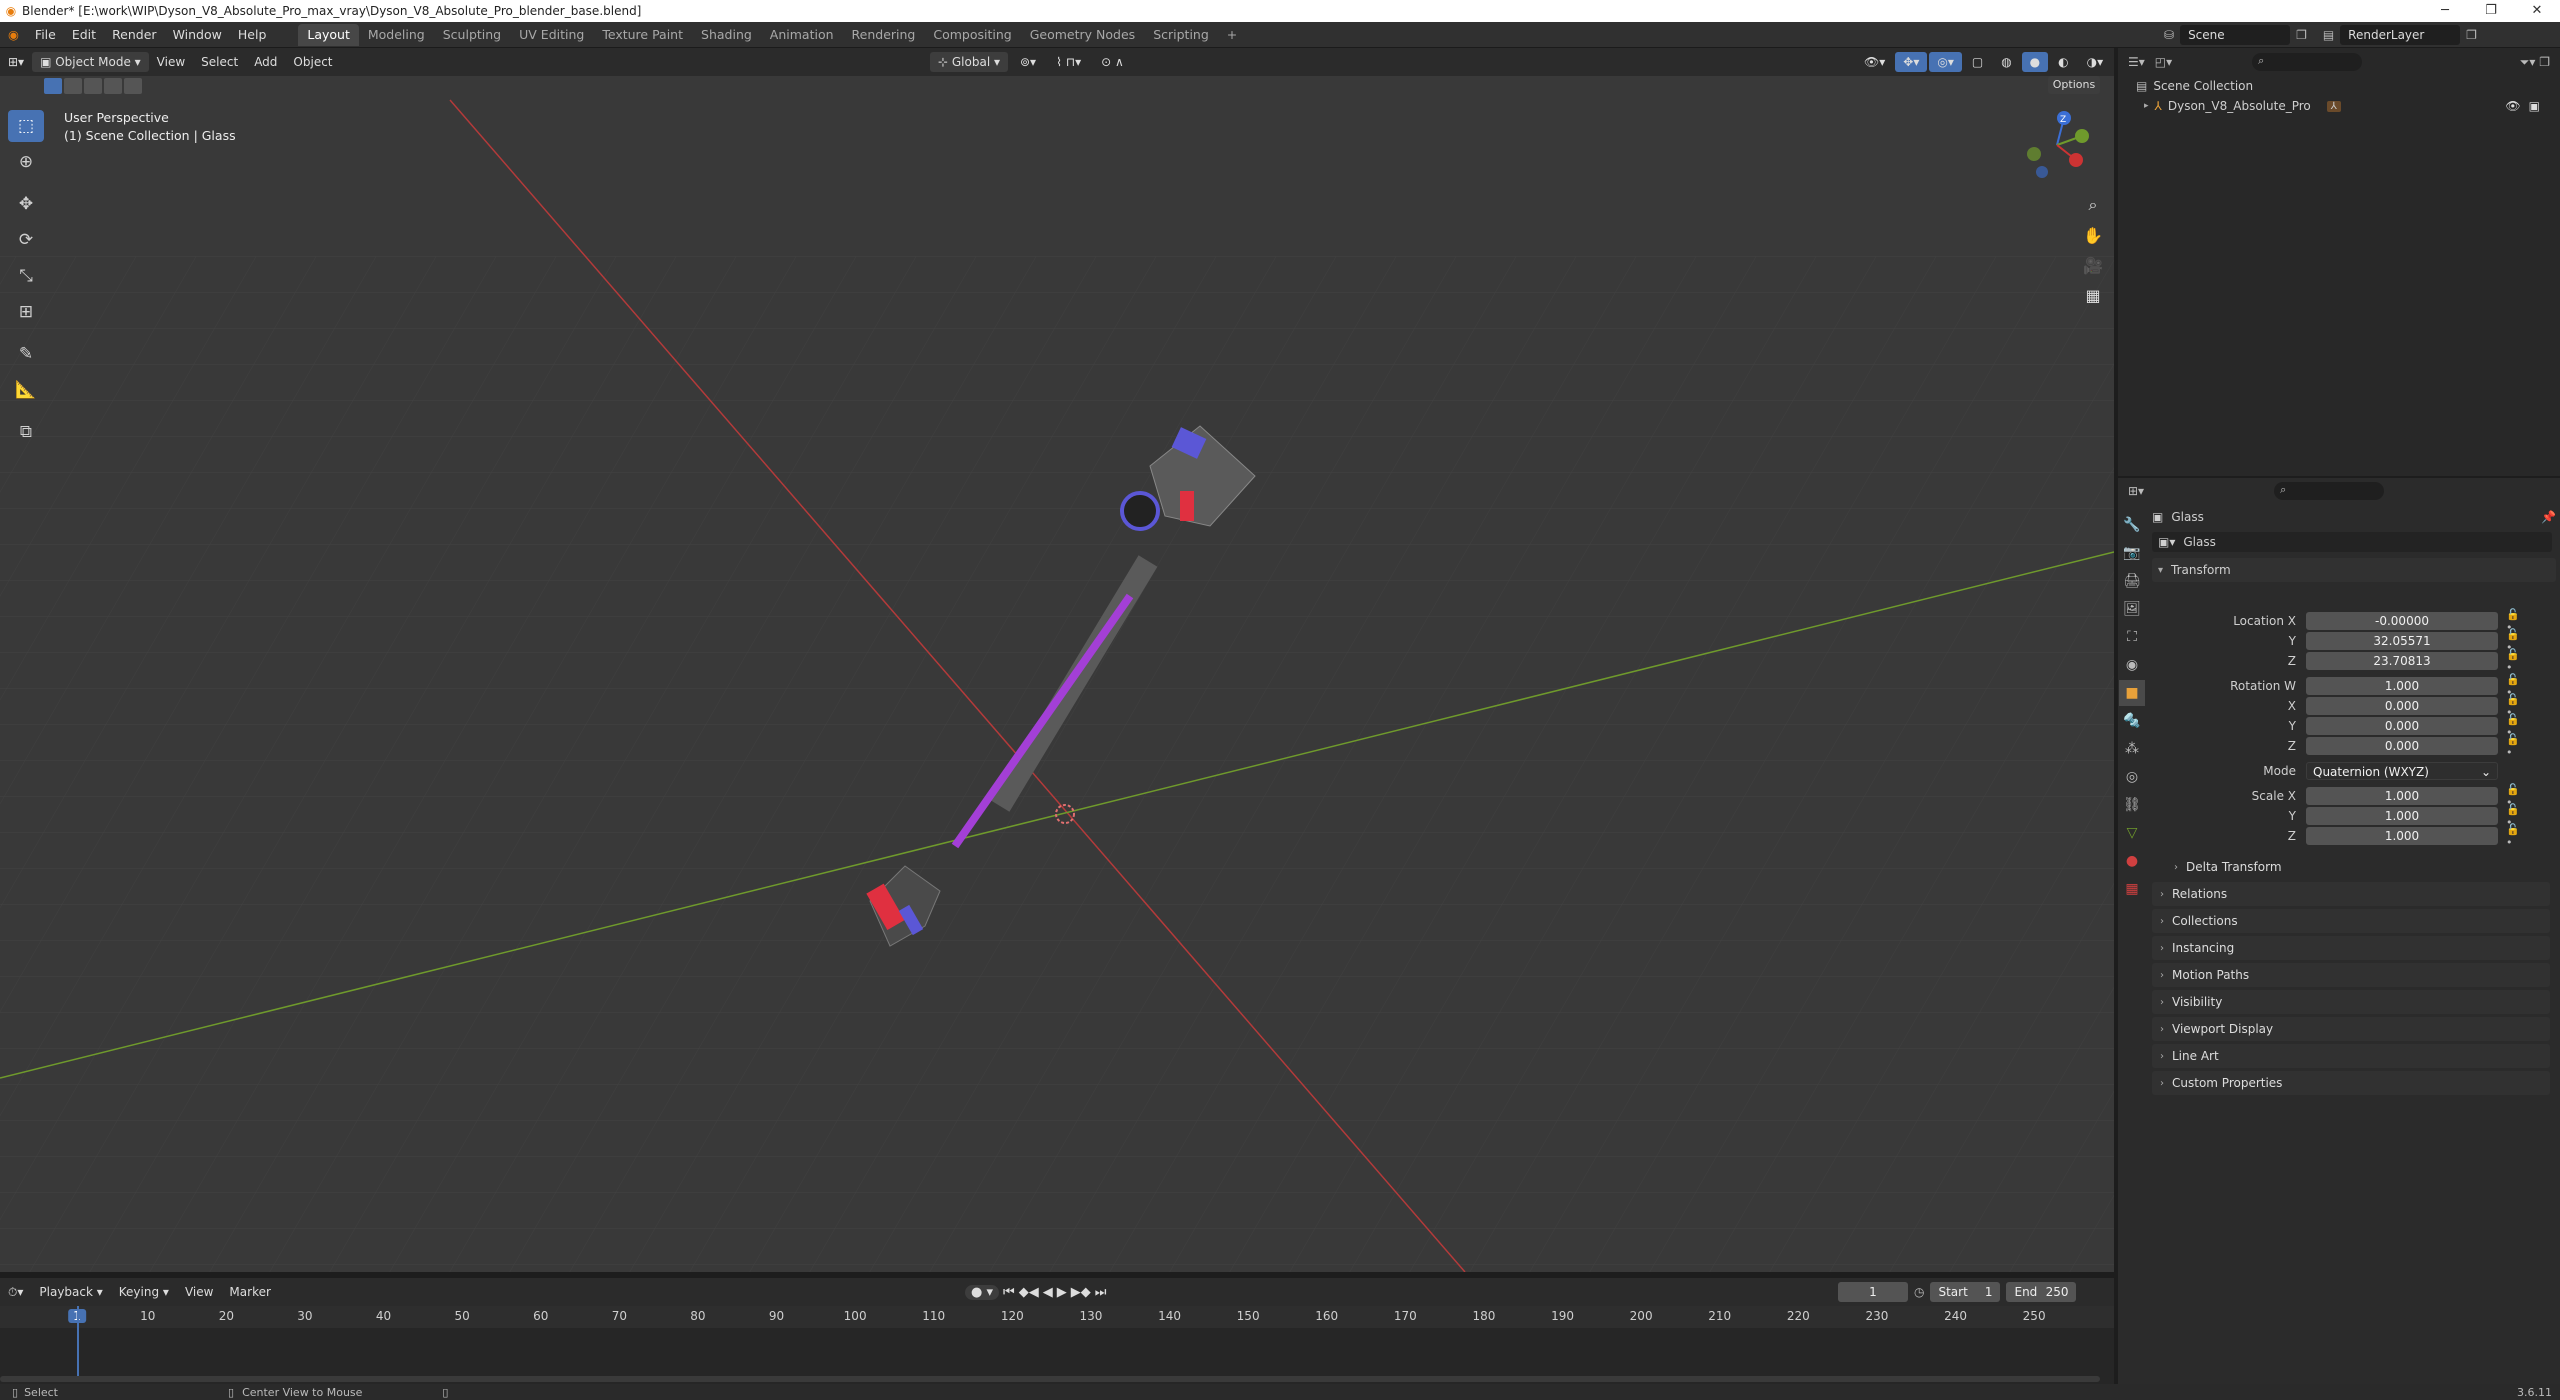 Image resolution: width=2560 pixels, height=1400 pixels. I want to click on select-invert-icon, so click(113, 86).